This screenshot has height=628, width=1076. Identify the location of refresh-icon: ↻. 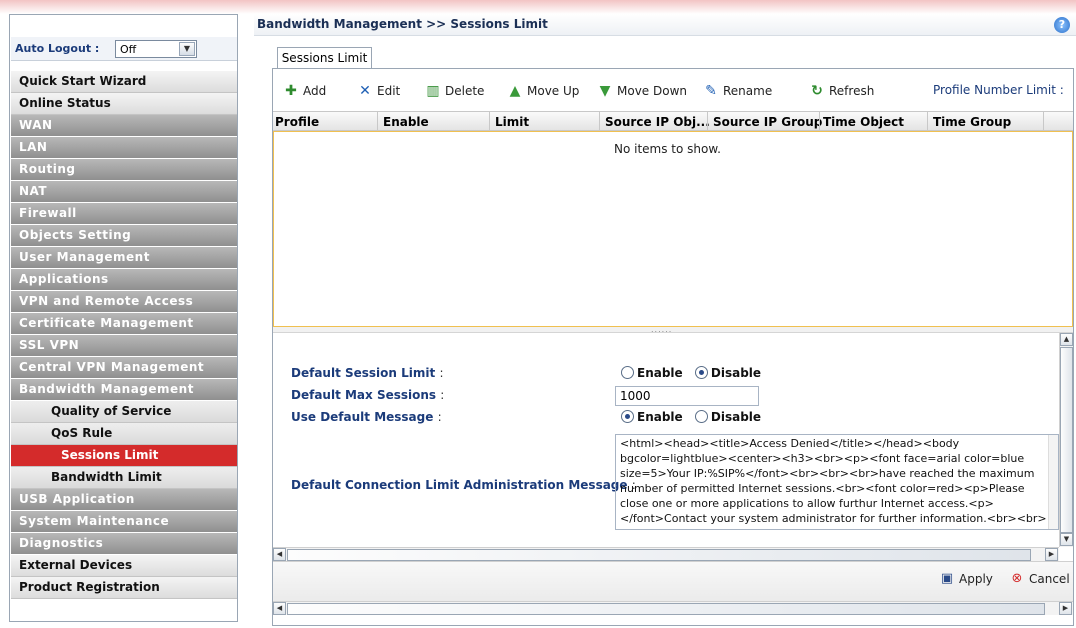
(817, 91).